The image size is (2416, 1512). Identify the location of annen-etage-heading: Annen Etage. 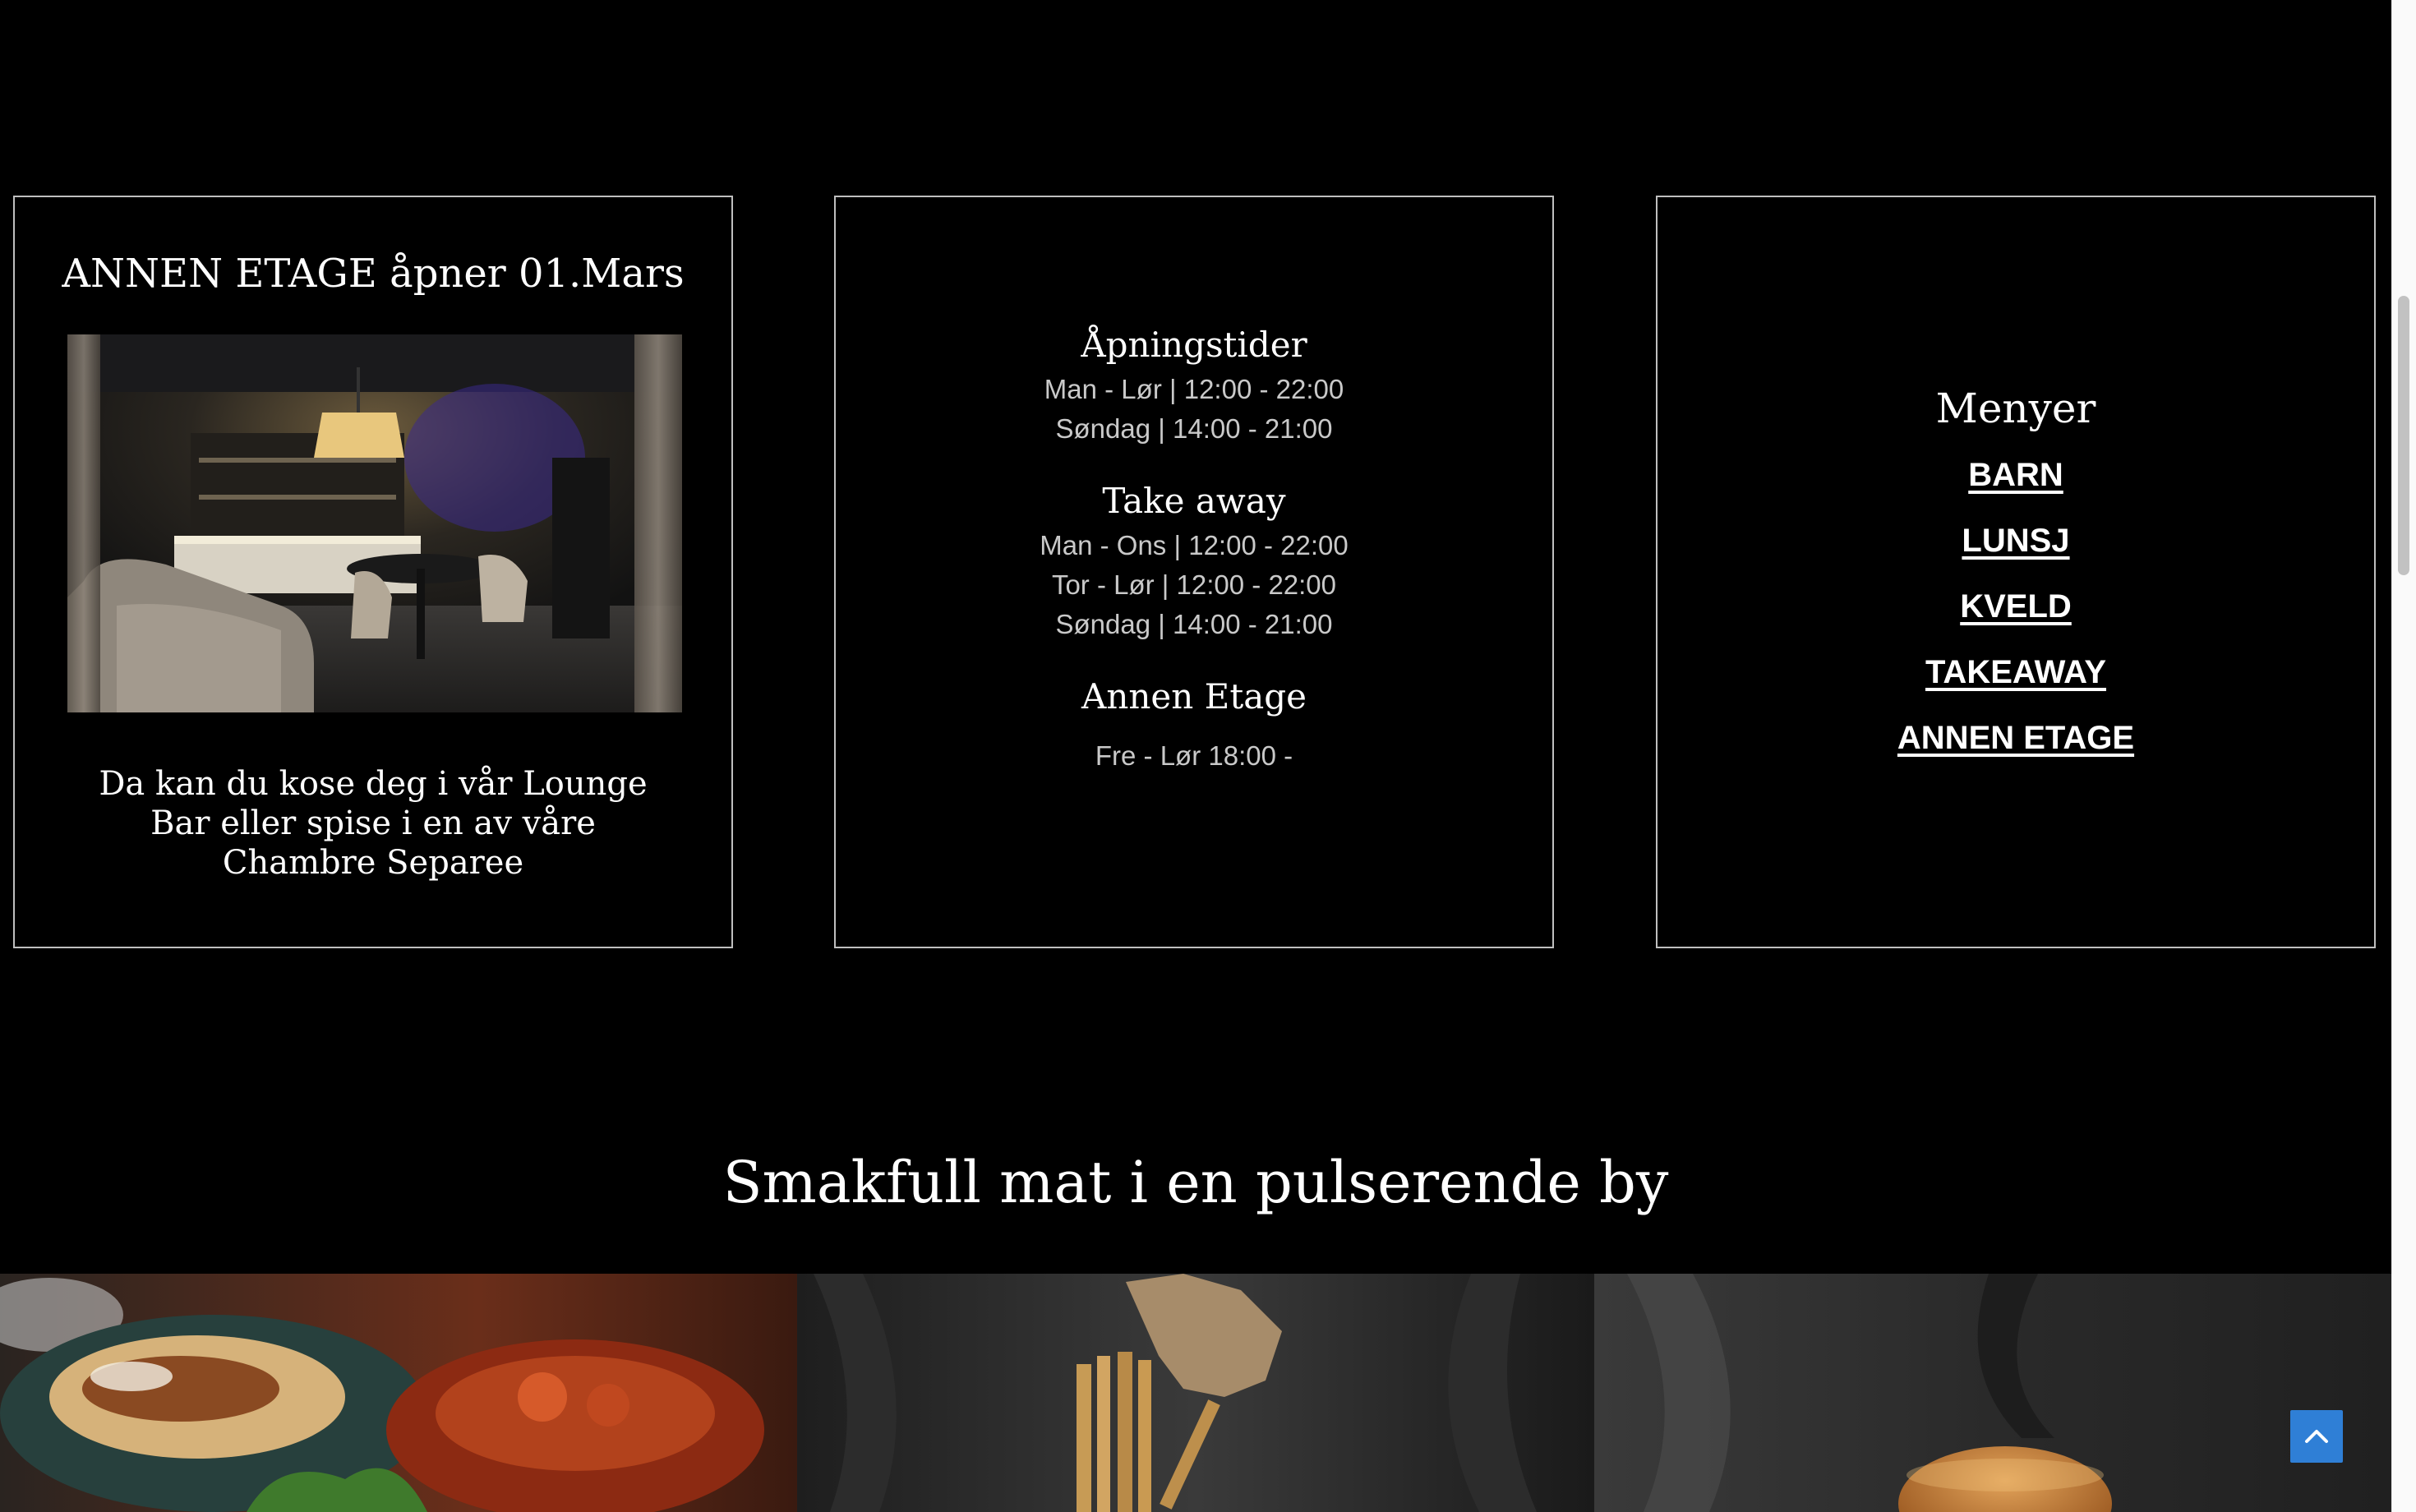
(1194, 696).